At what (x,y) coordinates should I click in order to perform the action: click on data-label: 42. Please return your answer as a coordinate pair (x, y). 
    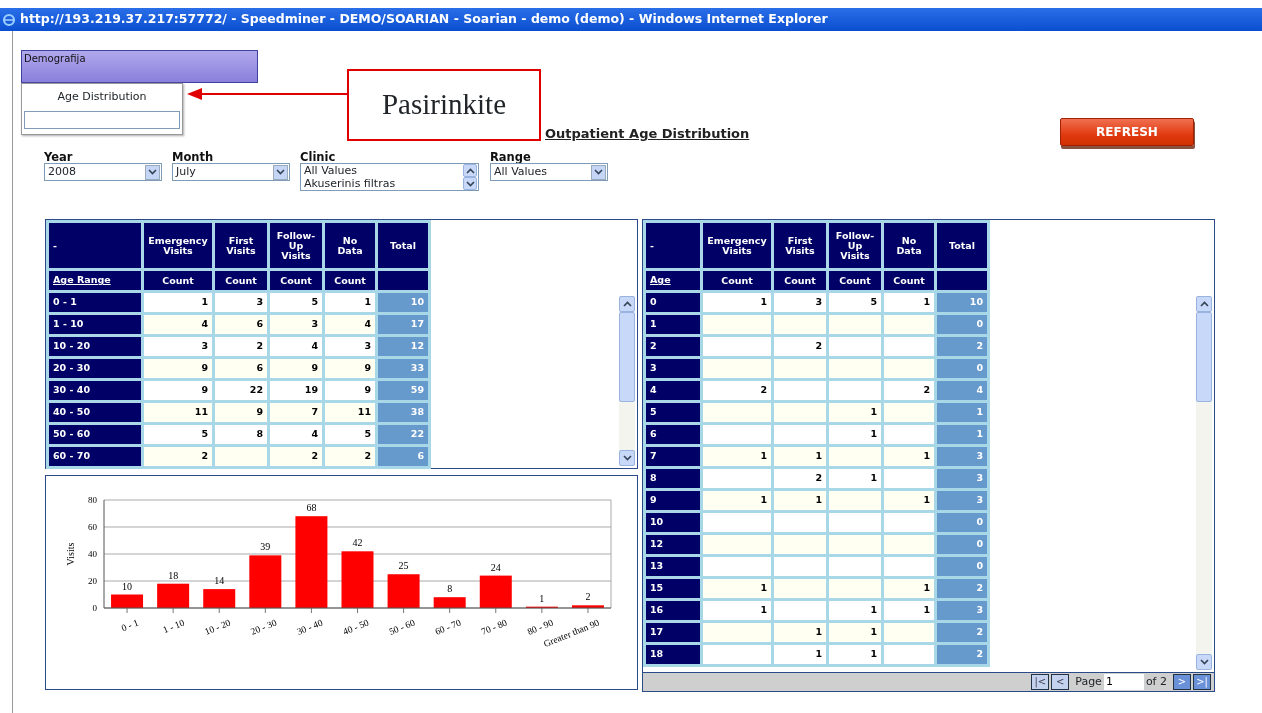
    Looking at the image, I should click on (357, 543).